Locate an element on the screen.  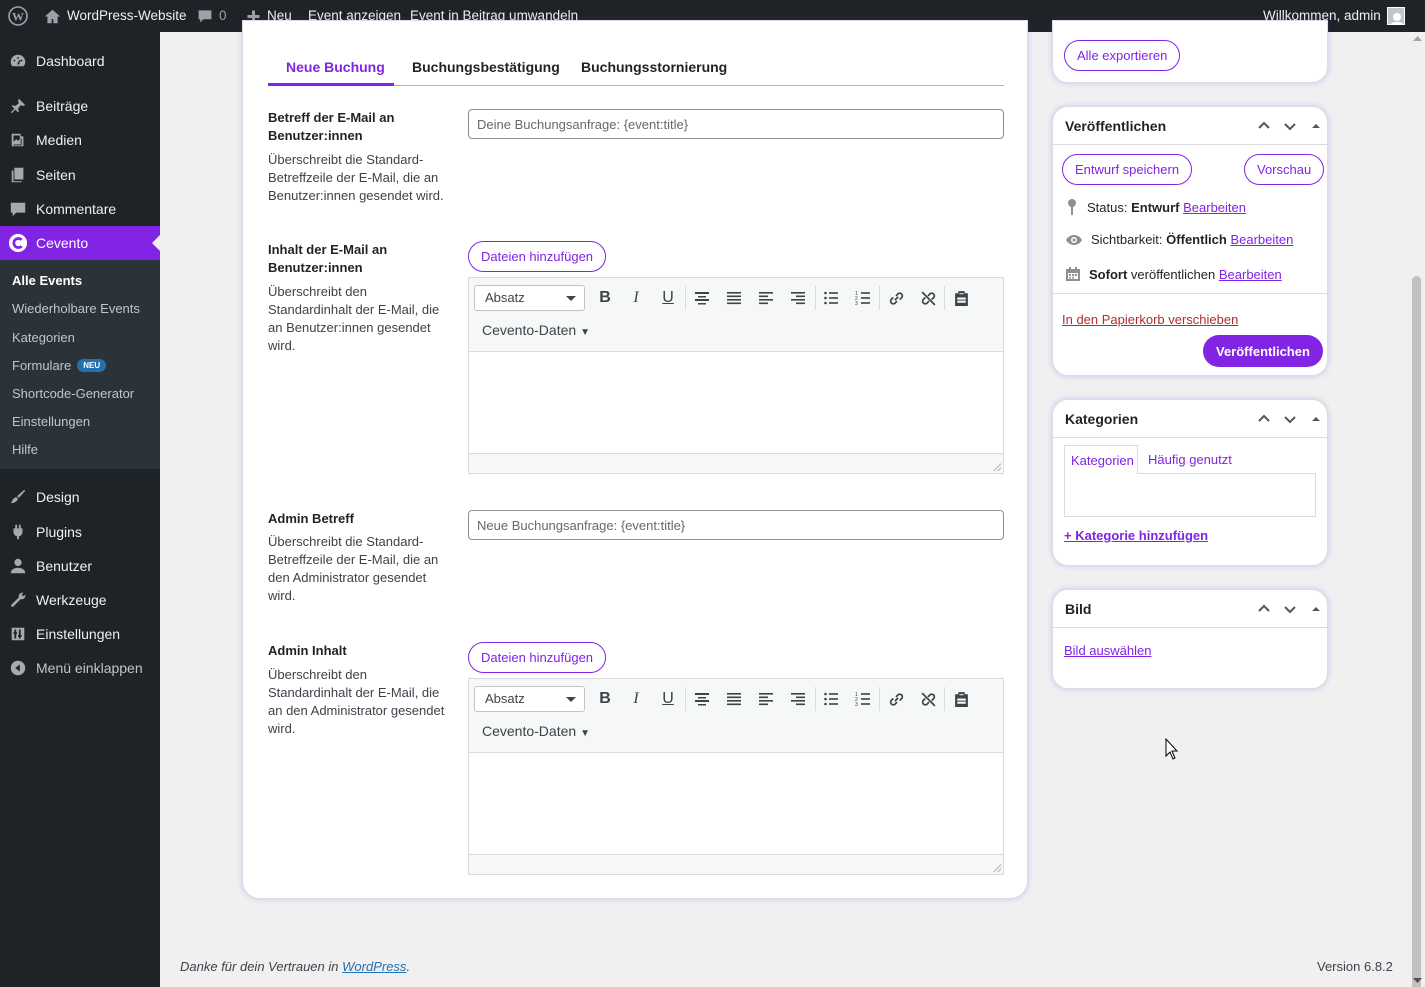
tab-categories-all: Kategorien is located at coordinates (1101, 459).